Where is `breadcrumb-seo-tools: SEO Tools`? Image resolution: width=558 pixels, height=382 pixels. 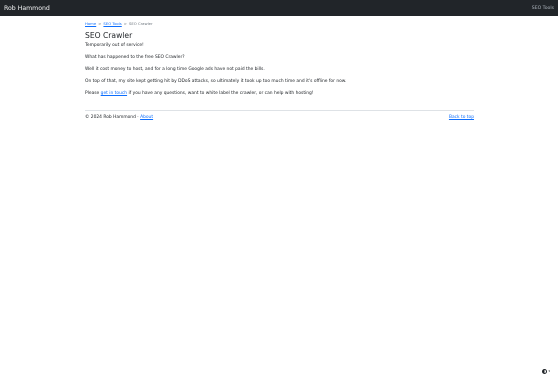 breadcrumb-seo-tools: SEO Tools is located at coordinates (112, 23).